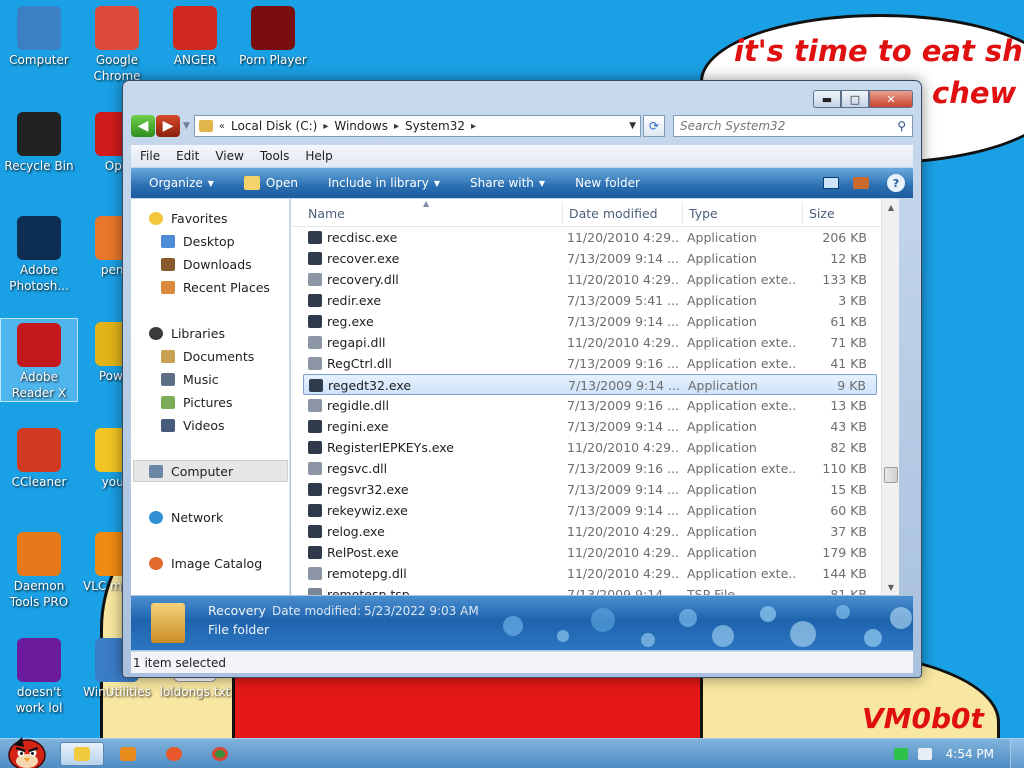 The width and height of the screenshot is (1024, 768). Describe the element at coordinates (174, 754) in the screenshot. I see `taskbar-firefox` at that location.